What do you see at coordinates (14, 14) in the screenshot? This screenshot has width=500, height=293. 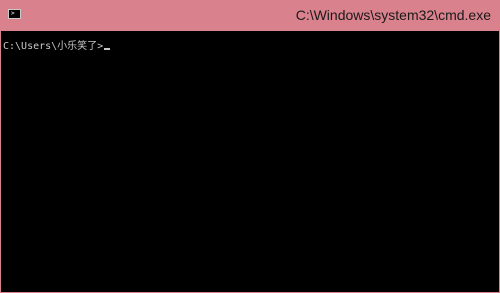 I see `console-icon: >` at bounding box center [14, 14].